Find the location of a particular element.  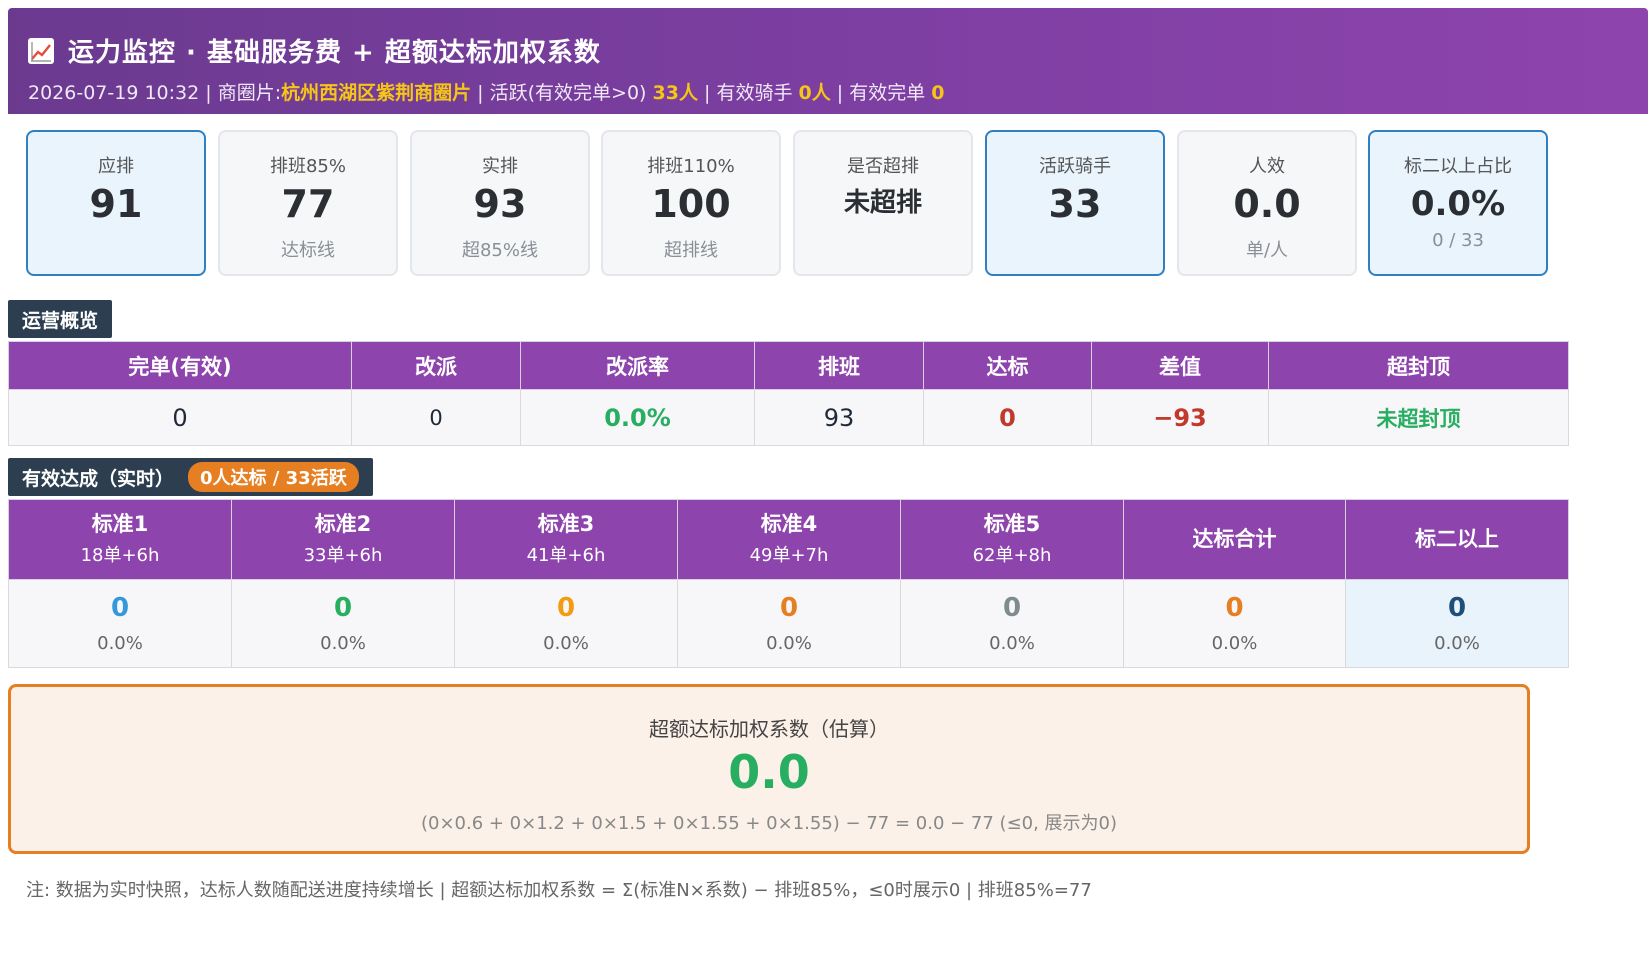

valid-rider-value: 0人 is located at coordinates (814, 93).